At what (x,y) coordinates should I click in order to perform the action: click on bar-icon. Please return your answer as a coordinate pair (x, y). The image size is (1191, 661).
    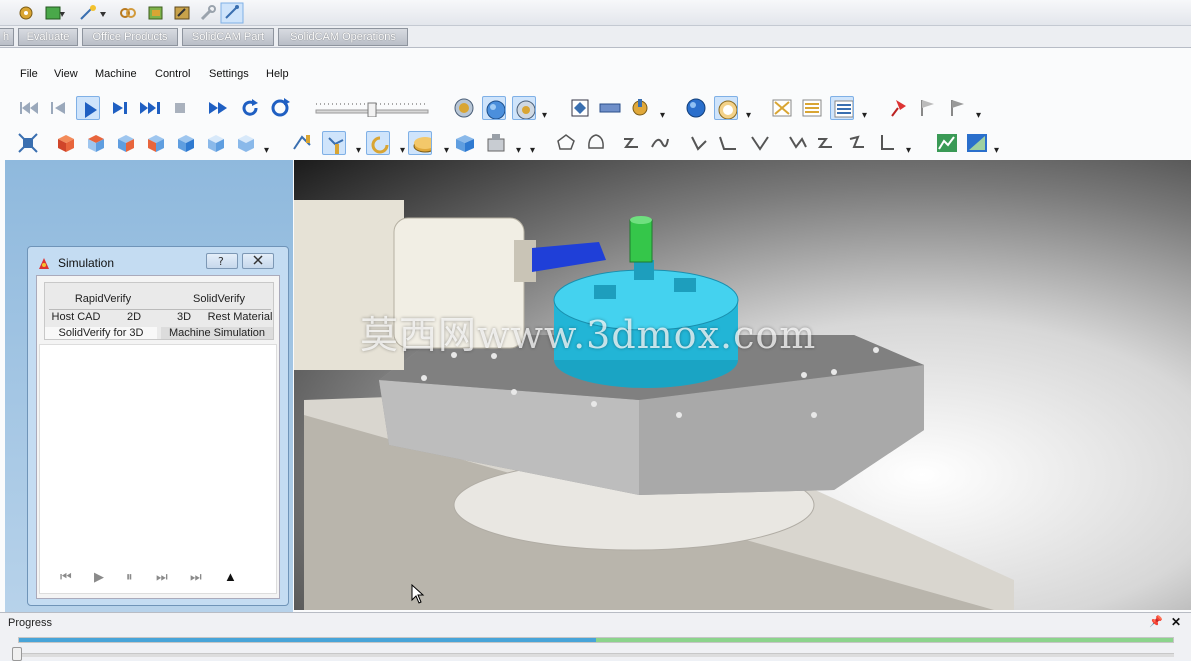
    Looking at the image, I should click on (610, 108).